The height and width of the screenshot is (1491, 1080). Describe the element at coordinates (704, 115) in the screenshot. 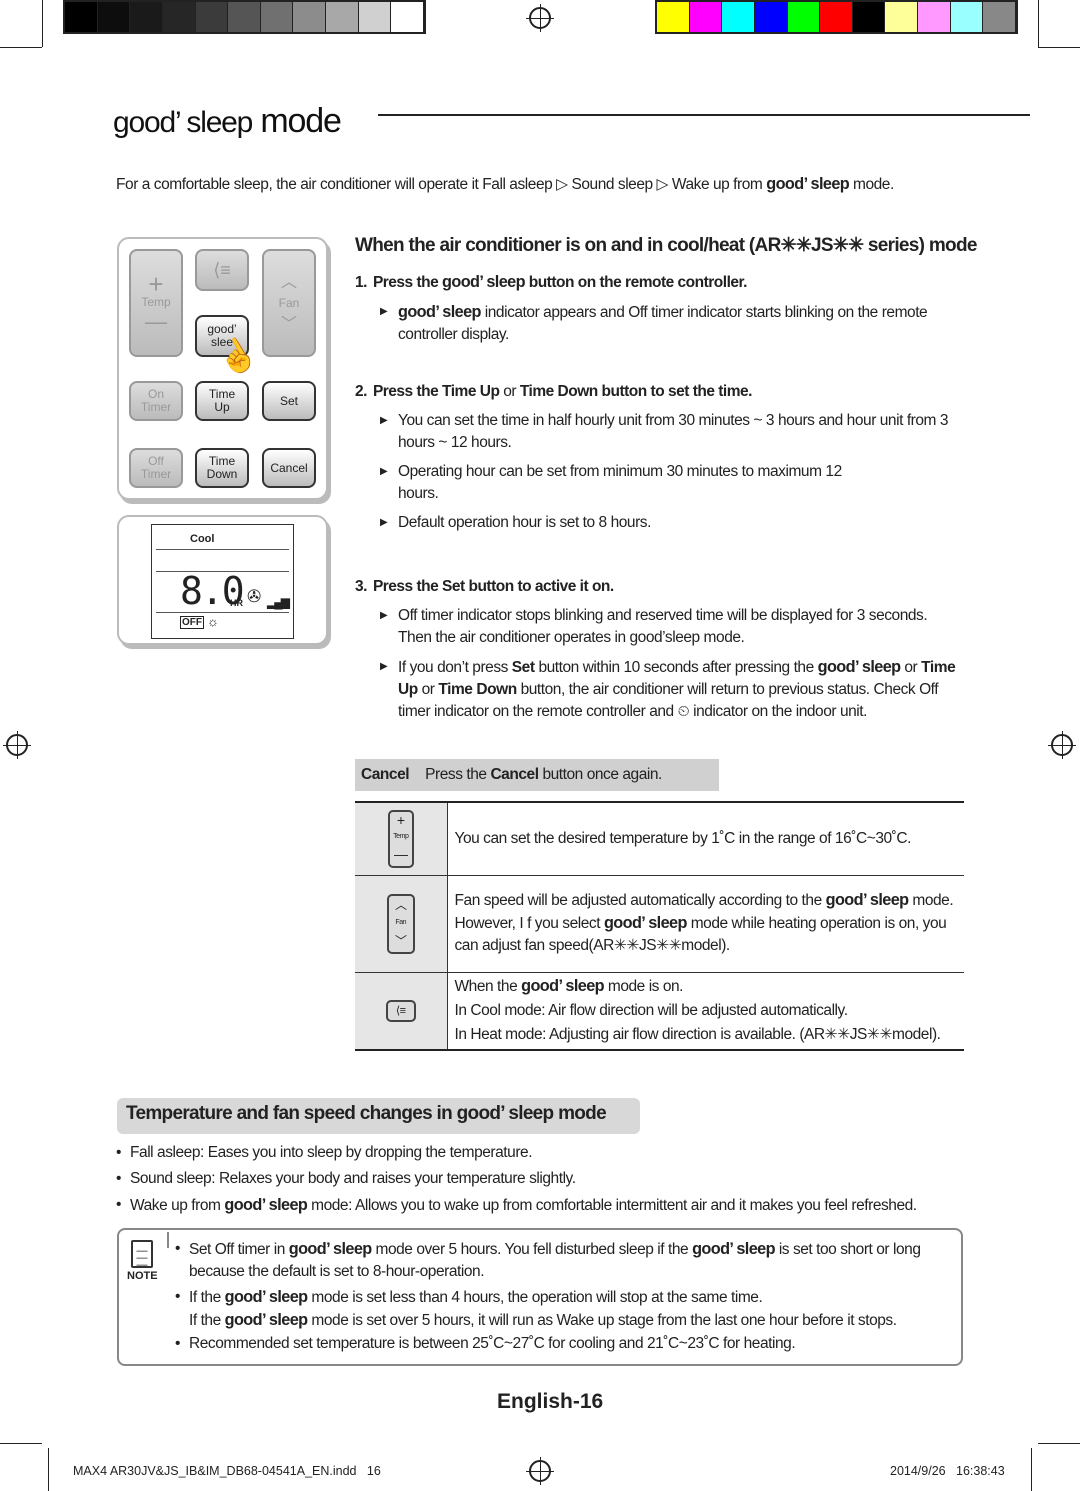

I see `title-rule` at that location.